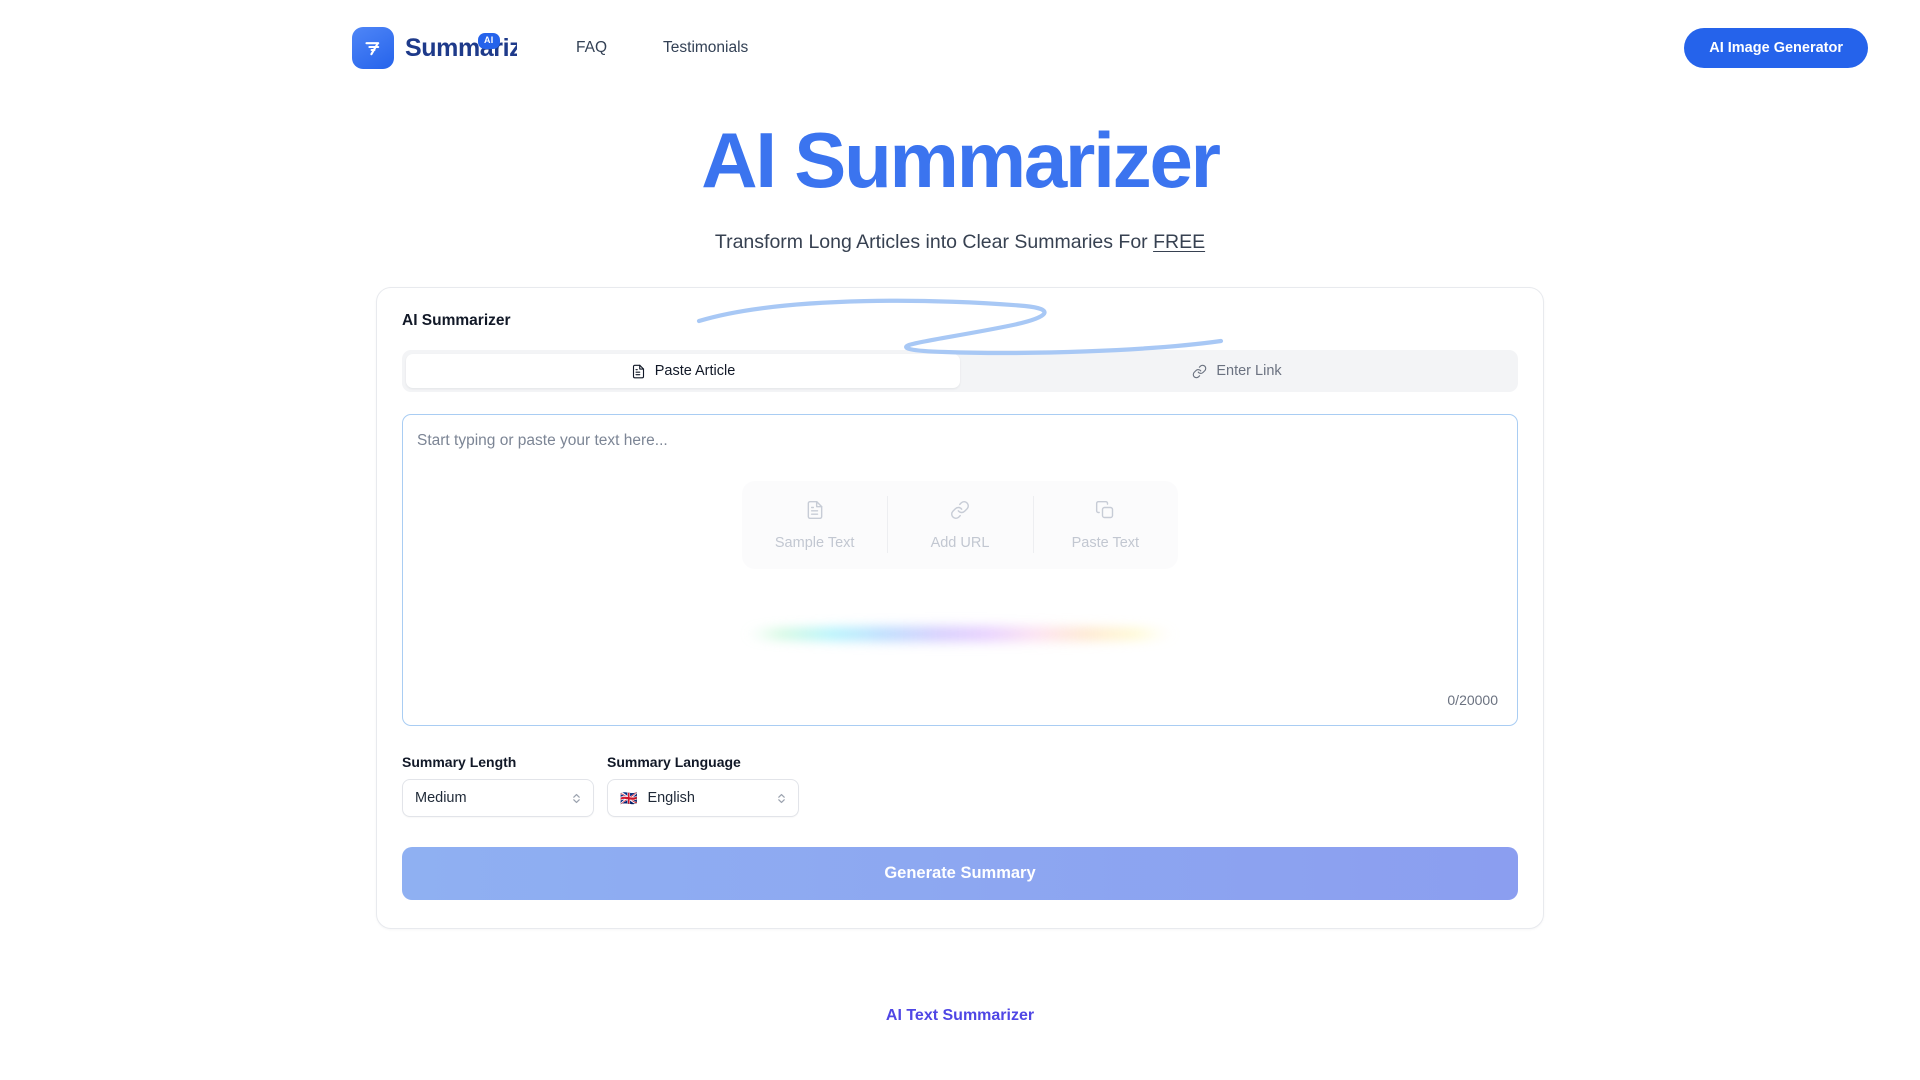 This screenshot has height=1080, width=1920. What do you see at coordinates (1105, 543) in the screenshot?
I see `quick-action-paste-text-label: Paste Text` at bounding box center [1105, 543].